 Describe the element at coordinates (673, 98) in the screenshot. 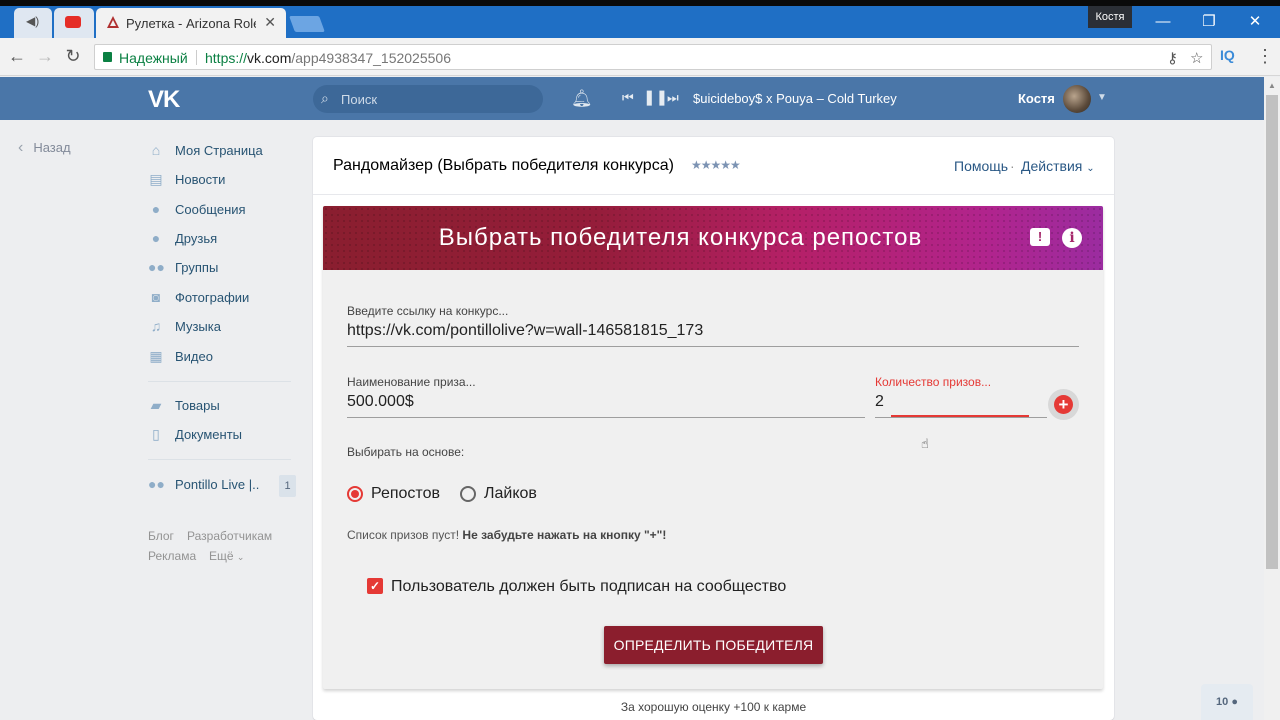

I see `next-track-icon: ⏭︎` at that location.